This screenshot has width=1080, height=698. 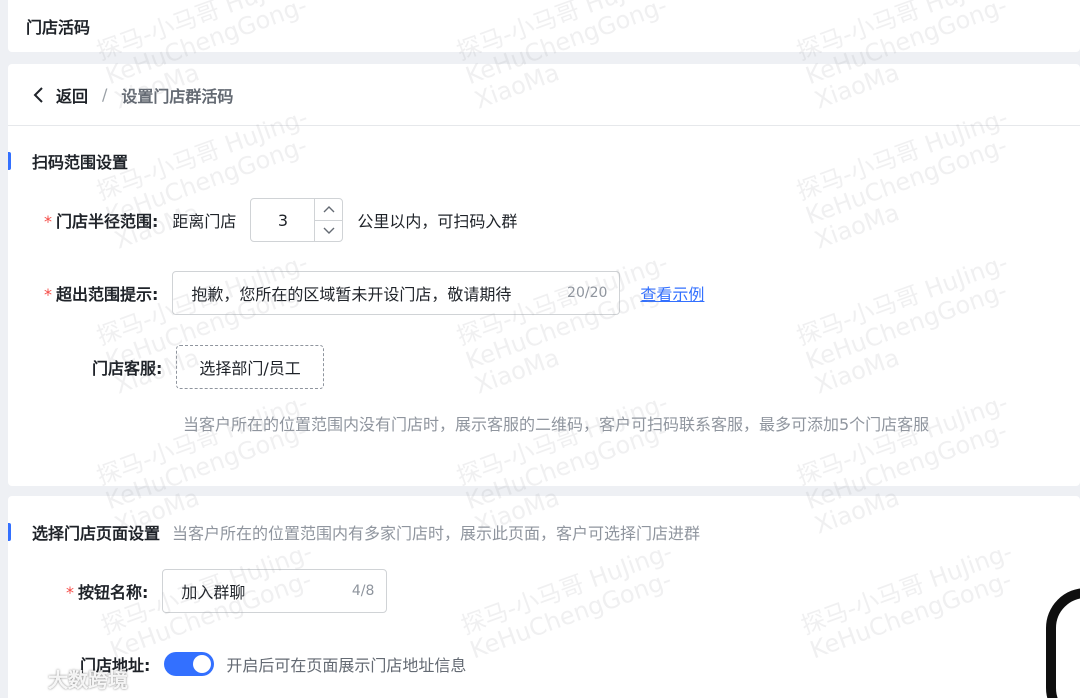 What do you see at coordinates (213, 592) in the screenshot?
I see `button-name-value: 加入群聊` at bounding box center [213, 592].